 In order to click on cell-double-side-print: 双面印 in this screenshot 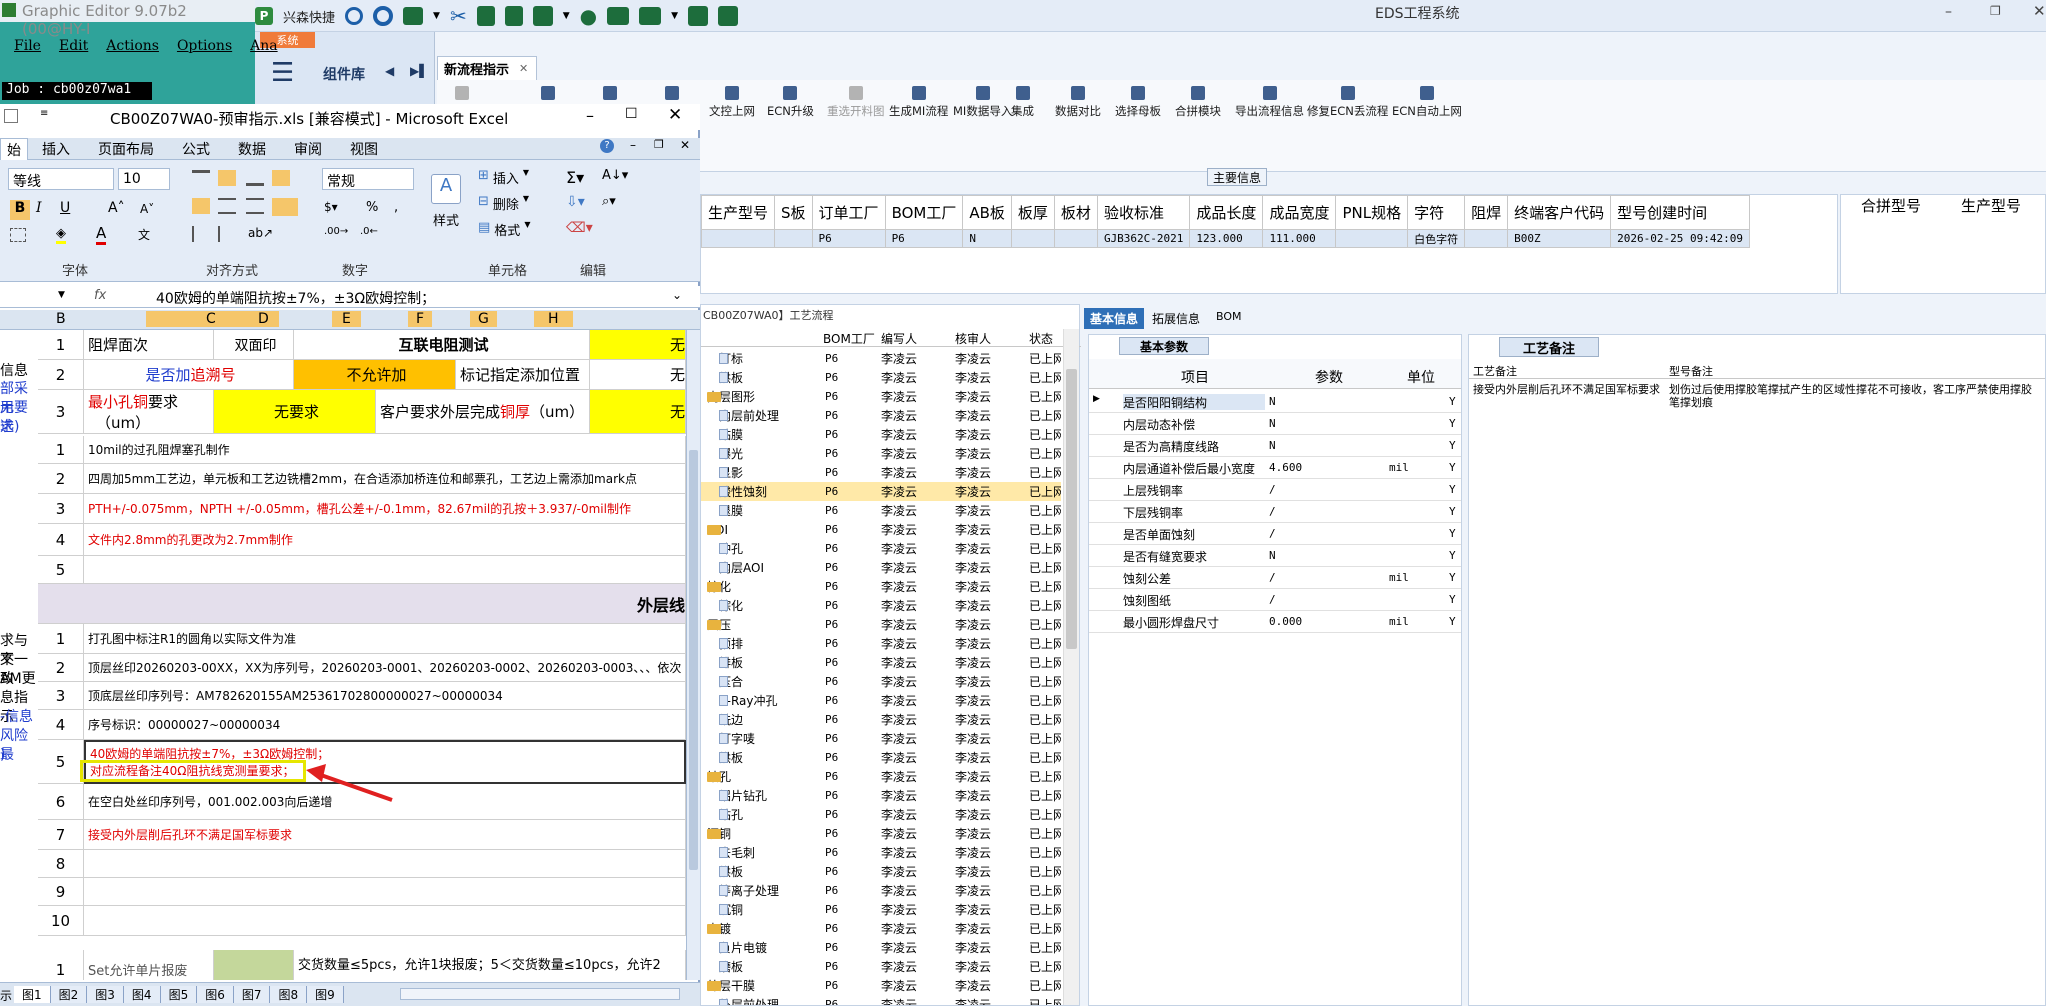, I will do `click(254, 345)`.